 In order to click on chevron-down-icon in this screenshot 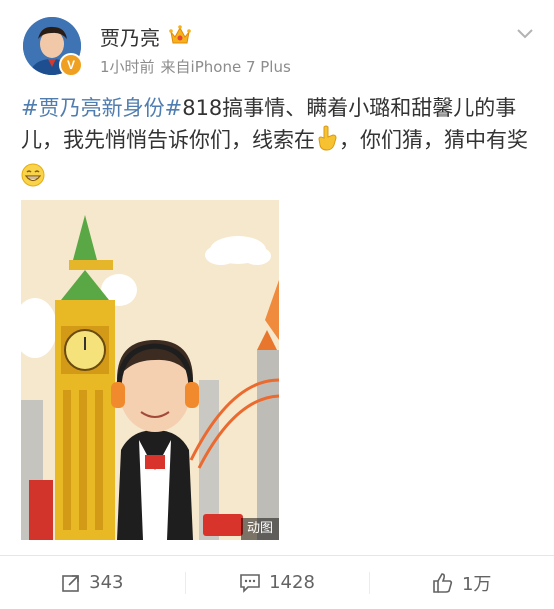, I will do `click(525, 33)`.